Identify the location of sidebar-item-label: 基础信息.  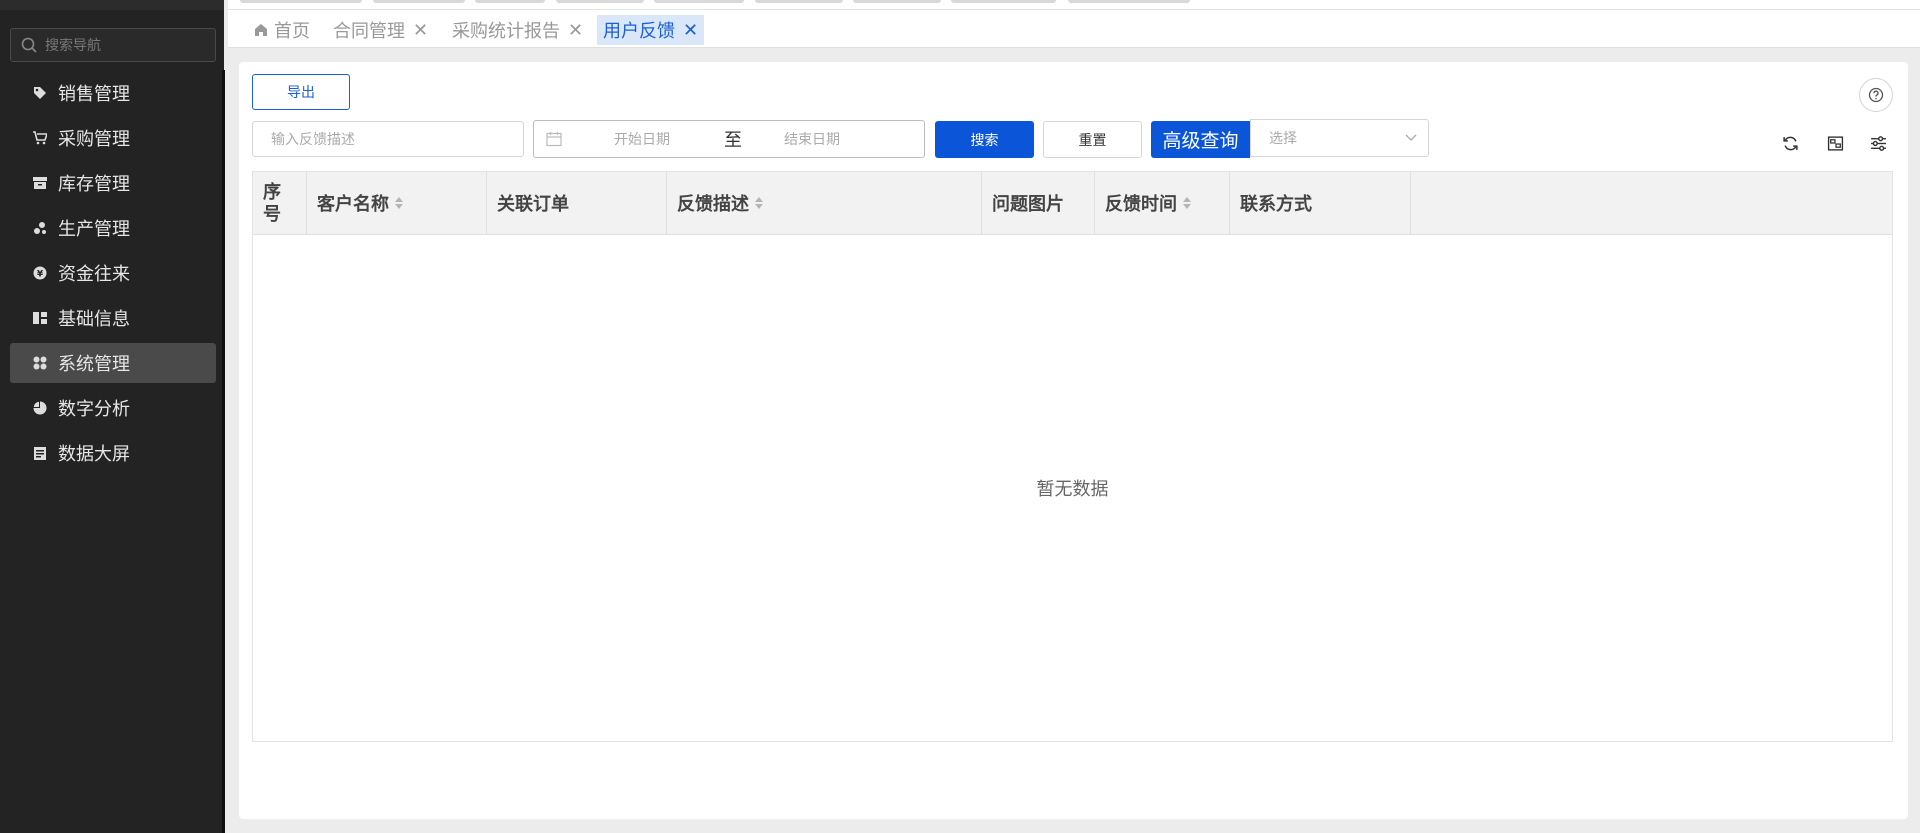
(94, 319).